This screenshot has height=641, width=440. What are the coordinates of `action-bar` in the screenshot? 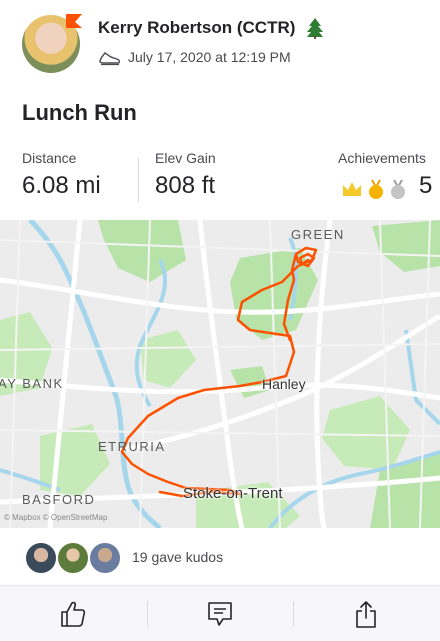 It's located at (220, 613).